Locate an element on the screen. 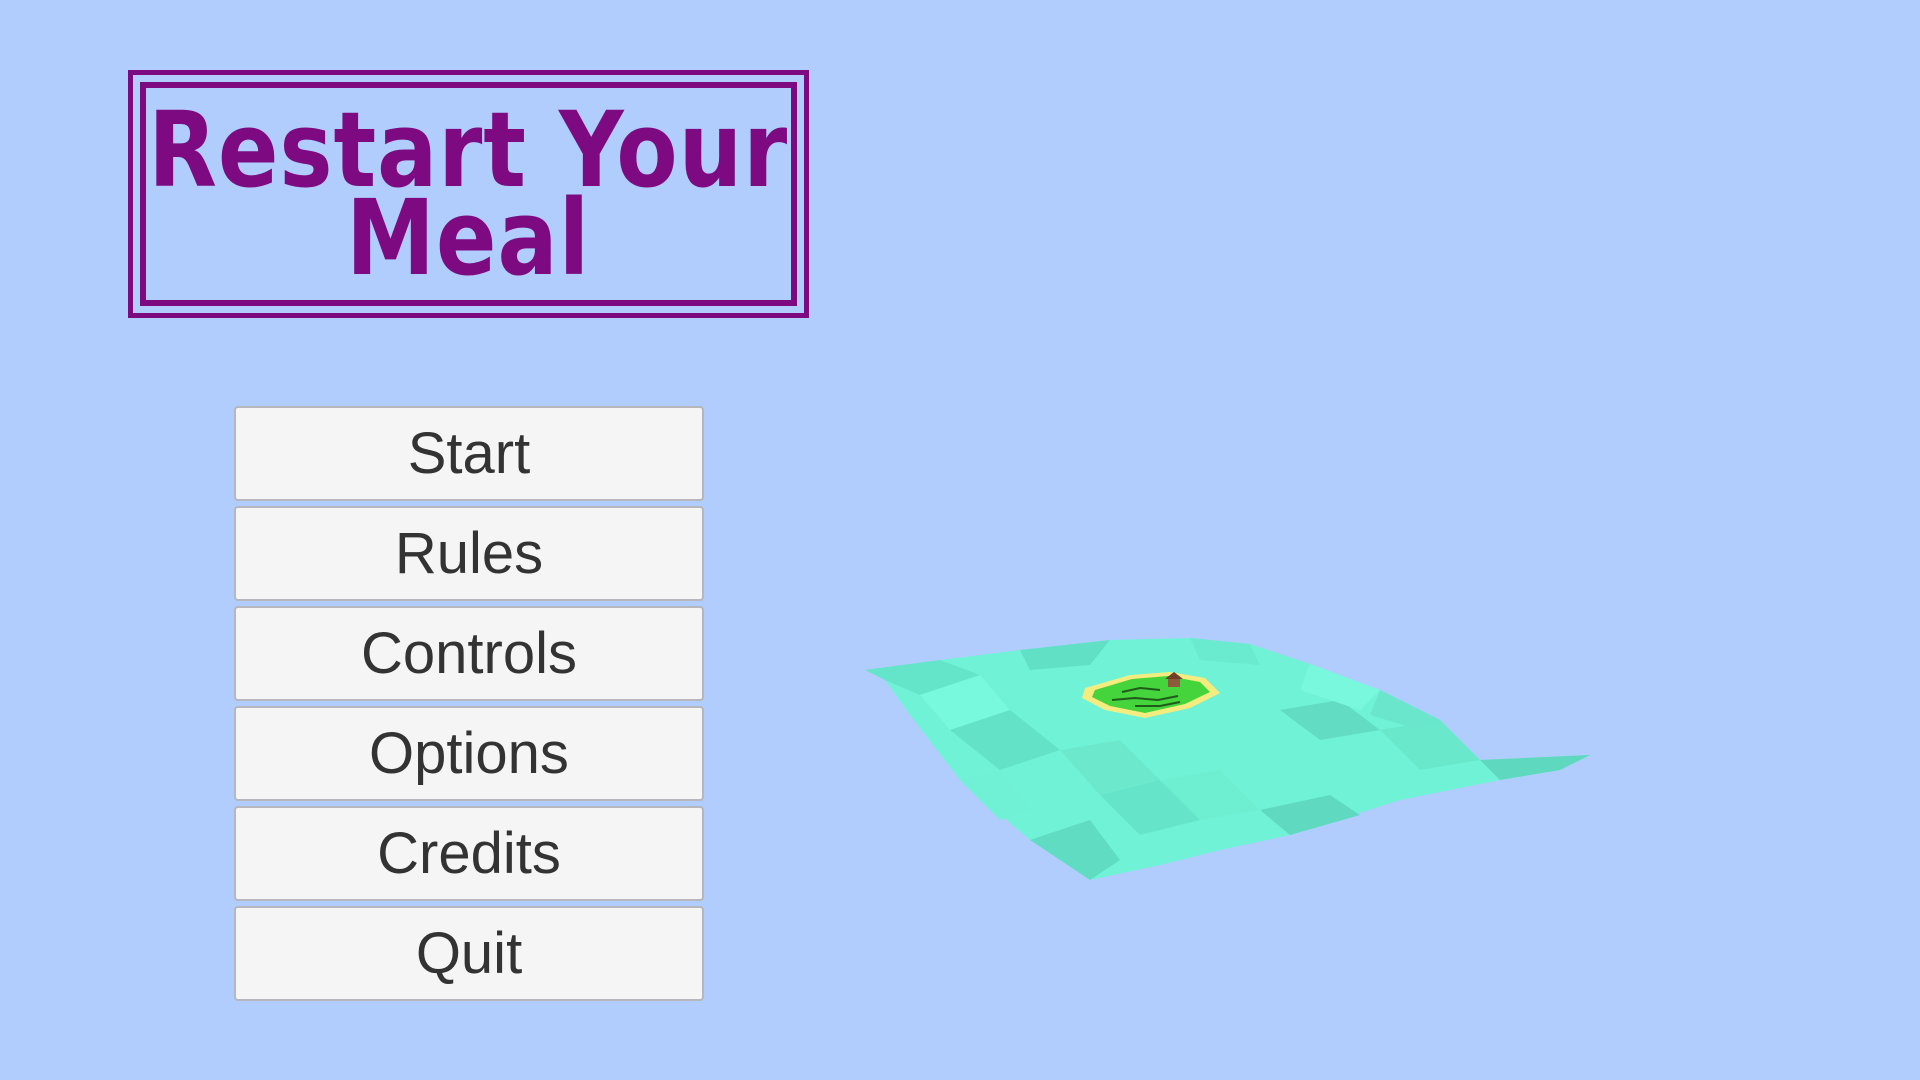  title-frame-inner: Restart Your Meal is located at coordinates (468, 194).